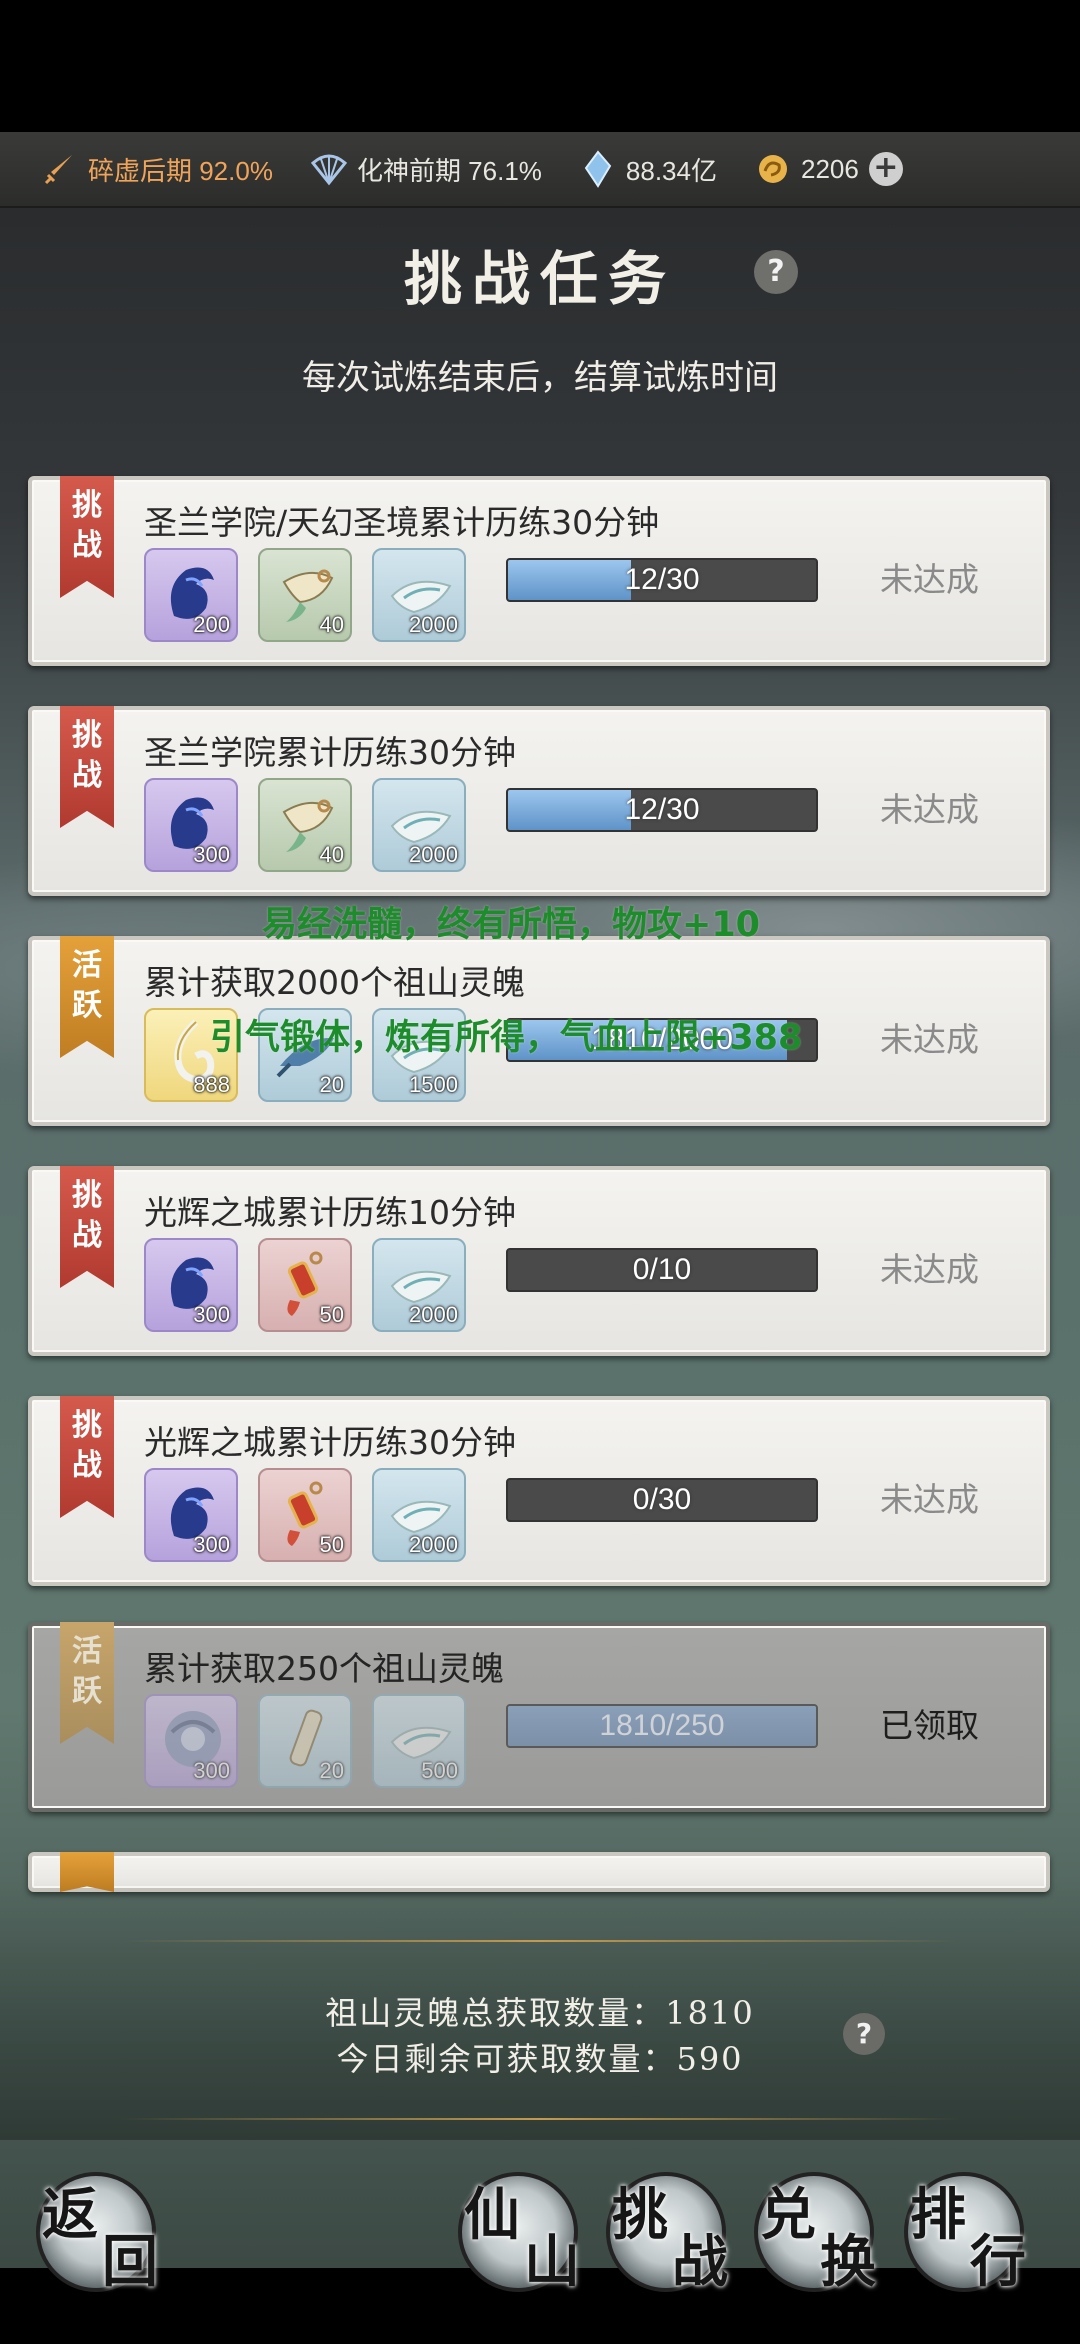 The height and width of the screenshot is (2344, 1080). Describe the element at coordinates (449, 170) in the screenshot. I see `realm2-text: 化神前期 76.1%` at that location.